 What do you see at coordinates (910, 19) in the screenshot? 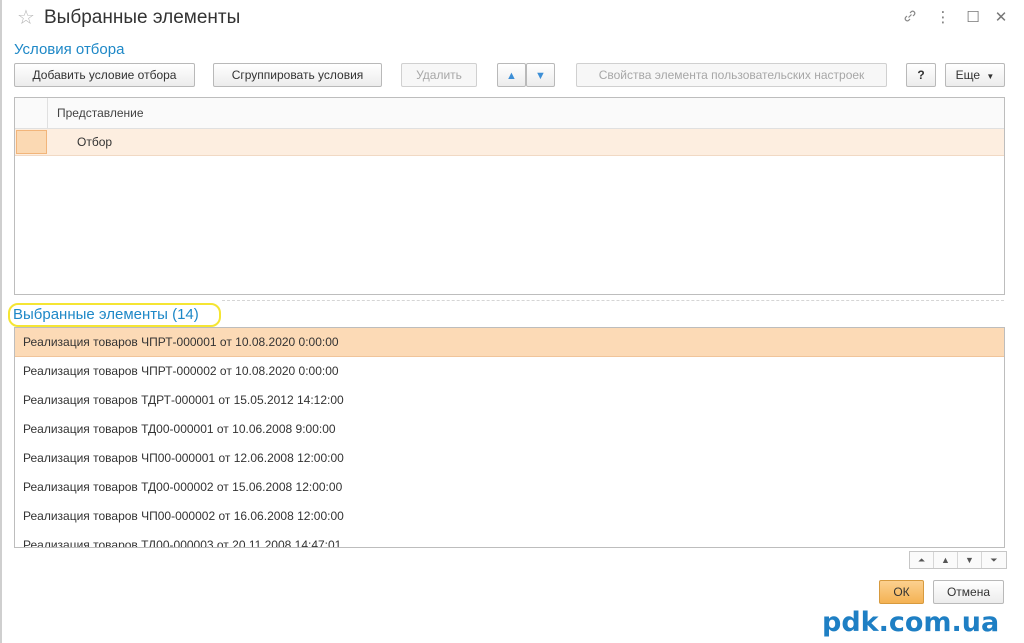
I see `link-icon` at bounding box center [910, 19].